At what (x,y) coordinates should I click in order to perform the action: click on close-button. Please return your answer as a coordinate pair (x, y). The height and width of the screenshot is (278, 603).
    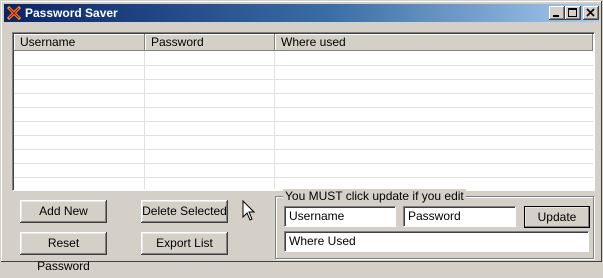
    Looking at the image, I should click on (591, 13).